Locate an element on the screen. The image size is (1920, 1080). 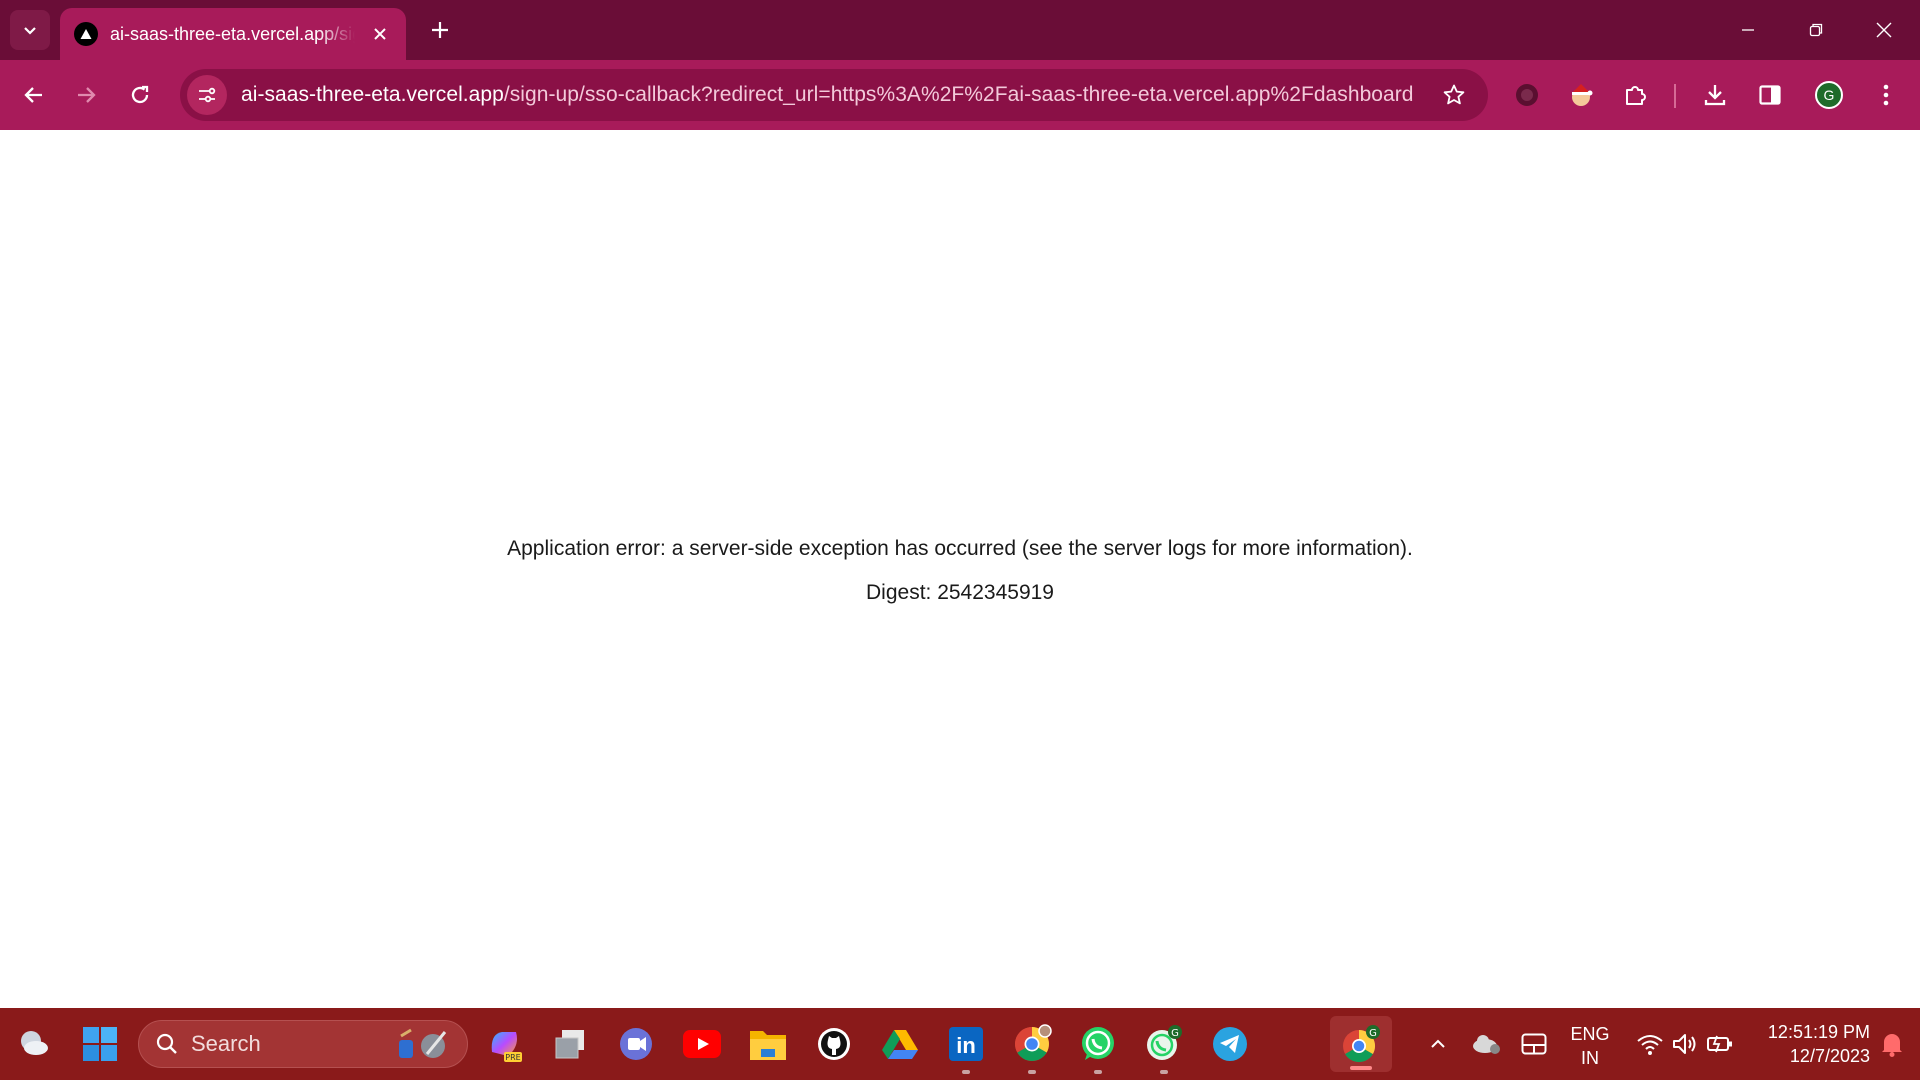
battery-icon is located at coordinates (1720, 1044).